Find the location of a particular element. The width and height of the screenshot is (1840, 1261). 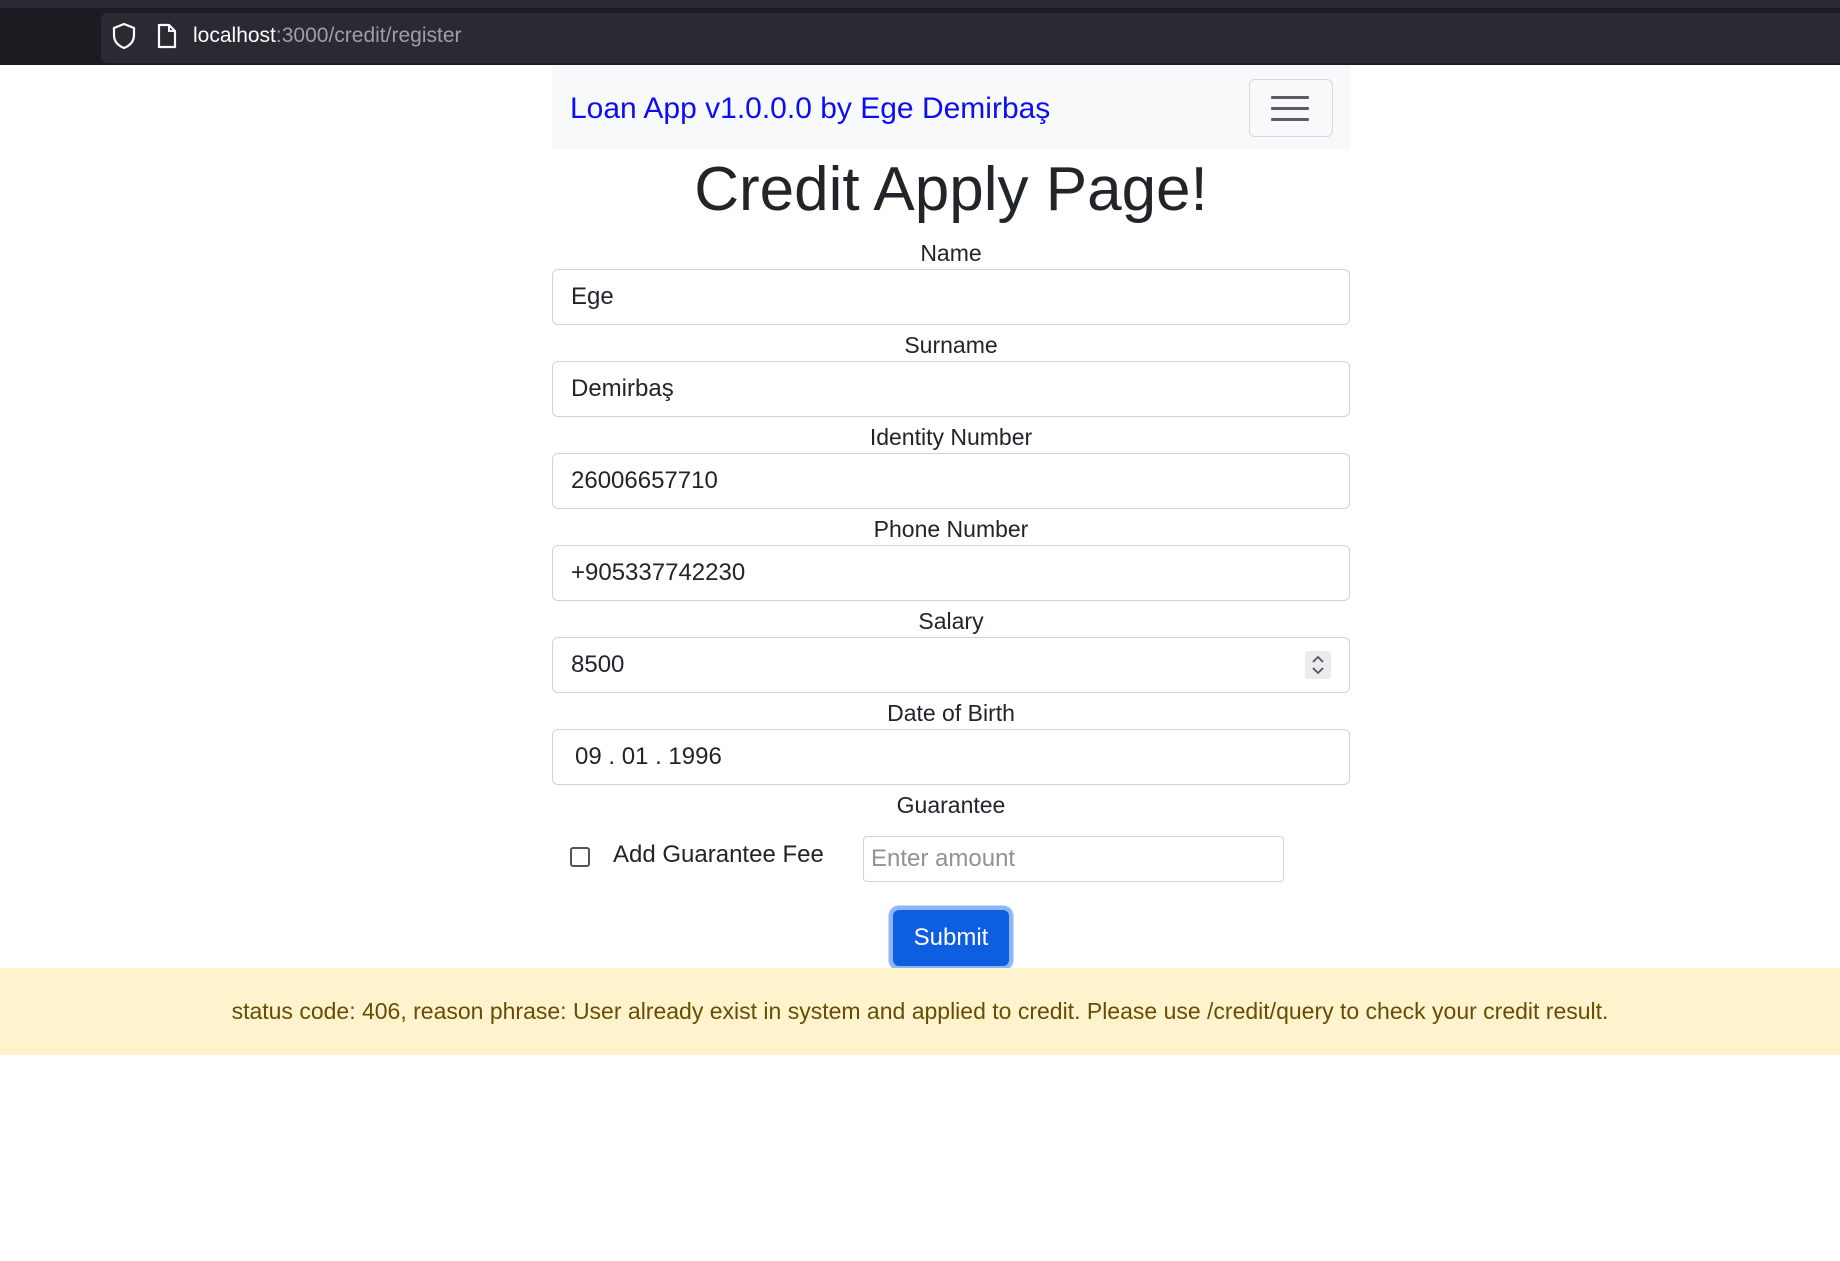

guarantee-checkbox is located at coordinates (580, 857).